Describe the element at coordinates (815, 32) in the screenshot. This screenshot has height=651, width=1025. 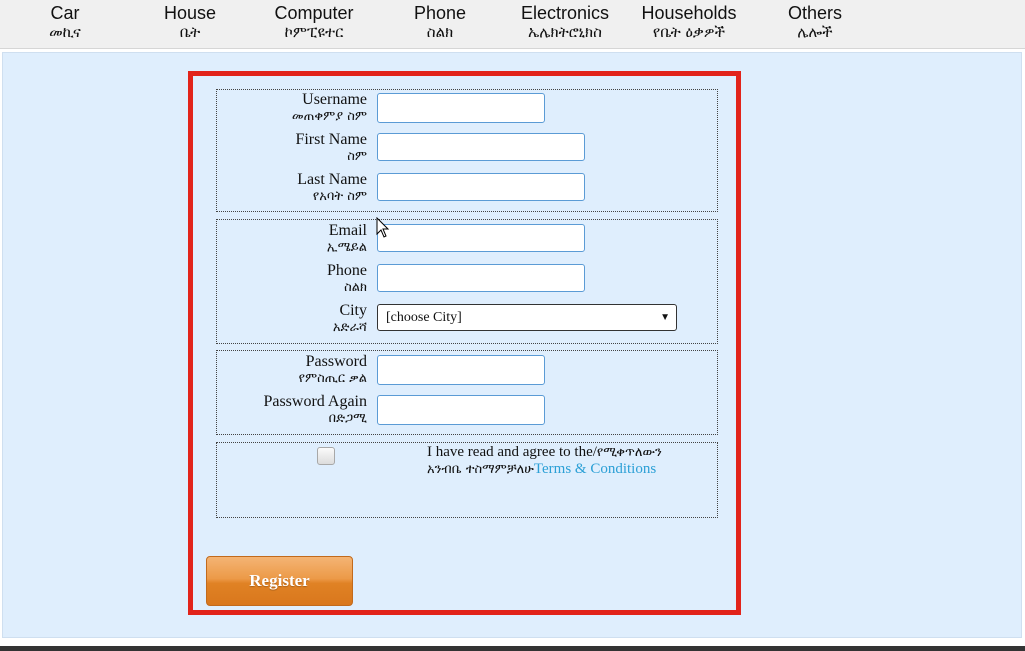
I see `nav-label-am: ሌሎች` at that location.